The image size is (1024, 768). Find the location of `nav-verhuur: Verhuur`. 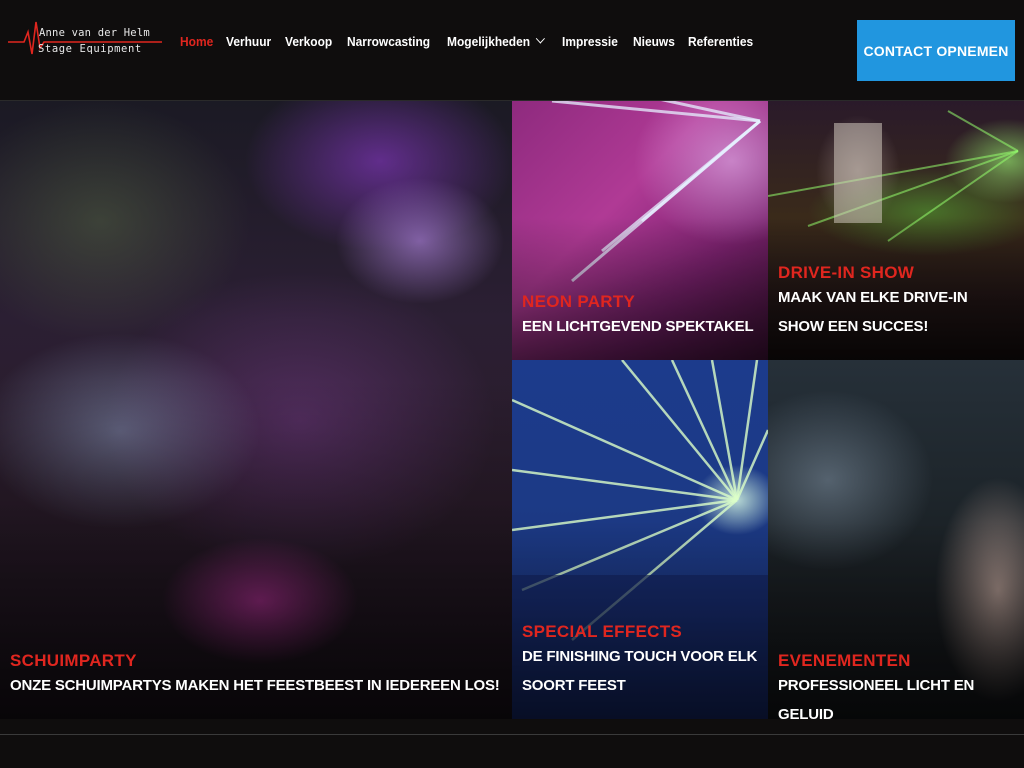

nav-verhuur: Verhuur is located at coordinates (248, 41).